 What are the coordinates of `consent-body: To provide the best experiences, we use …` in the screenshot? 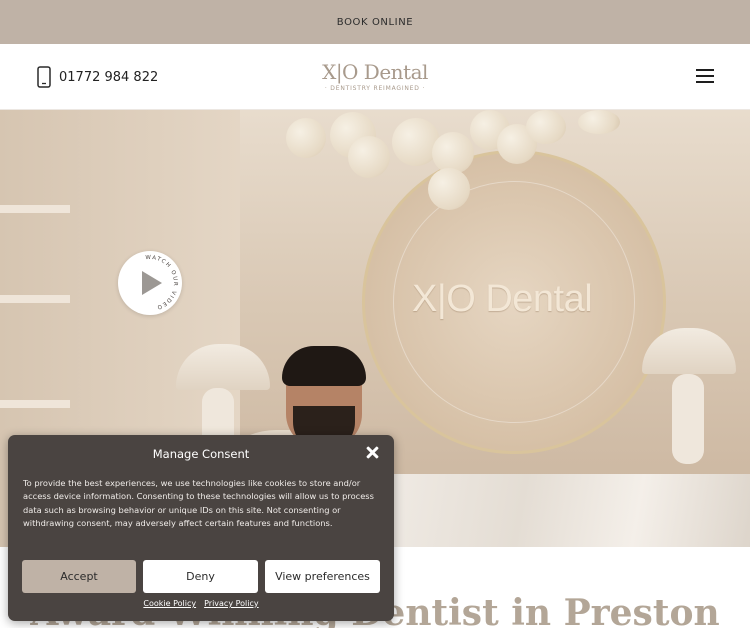 It's located at (198, 503).